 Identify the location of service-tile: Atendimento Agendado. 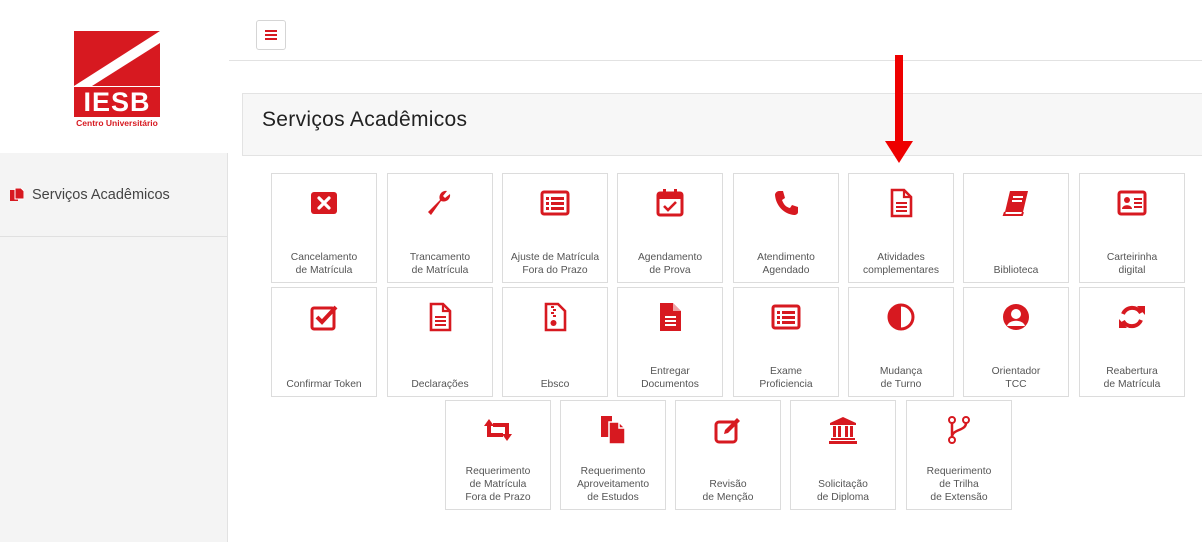
(786, 228).